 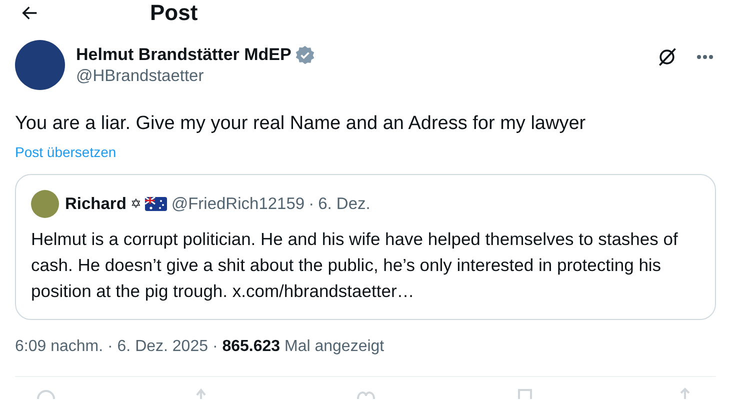 I want to click on post-meta: 6:09 nachm. · 6. Dez. 2025 · 865.623 Mal angezeigt, so click(x=200, y=347).